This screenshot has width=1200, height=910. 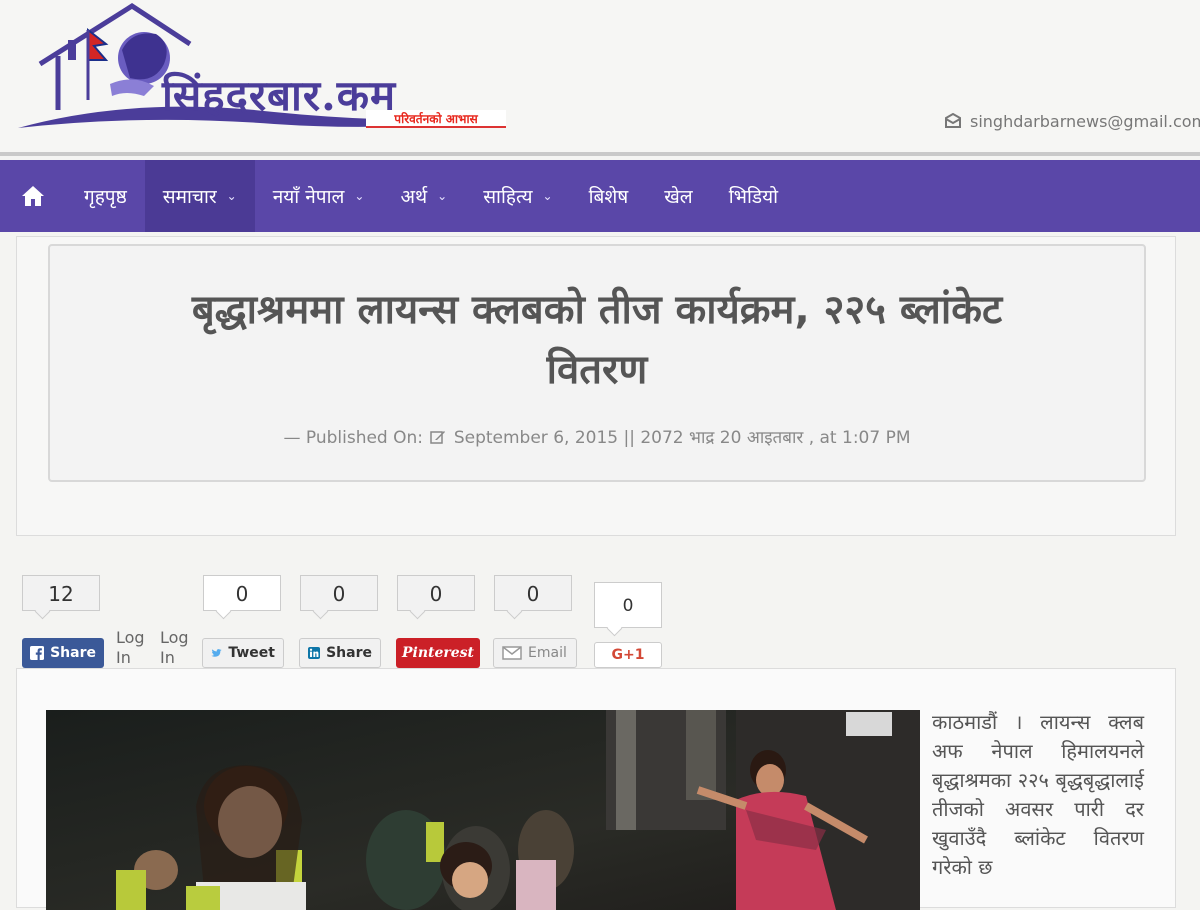 What do you see at coordinates (512, 653) in the screenshot?
I see `mail-icon` at bounding box center [512, 653].